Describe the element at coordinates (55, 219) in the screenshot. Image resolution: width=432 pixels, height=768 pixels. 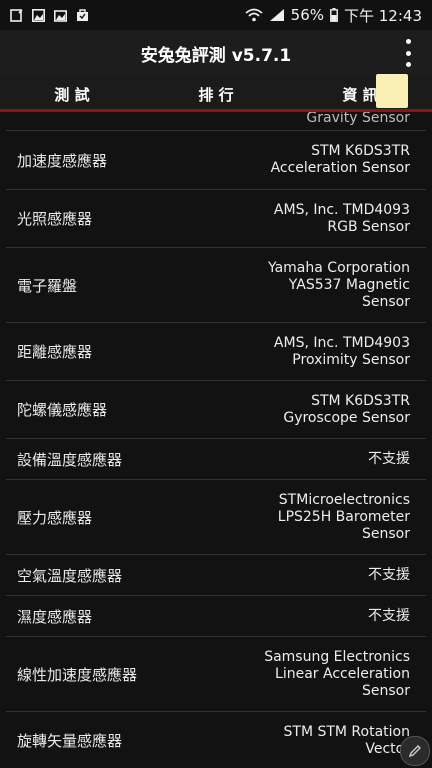
I see `sensor-label: 光照感應器` at that location.